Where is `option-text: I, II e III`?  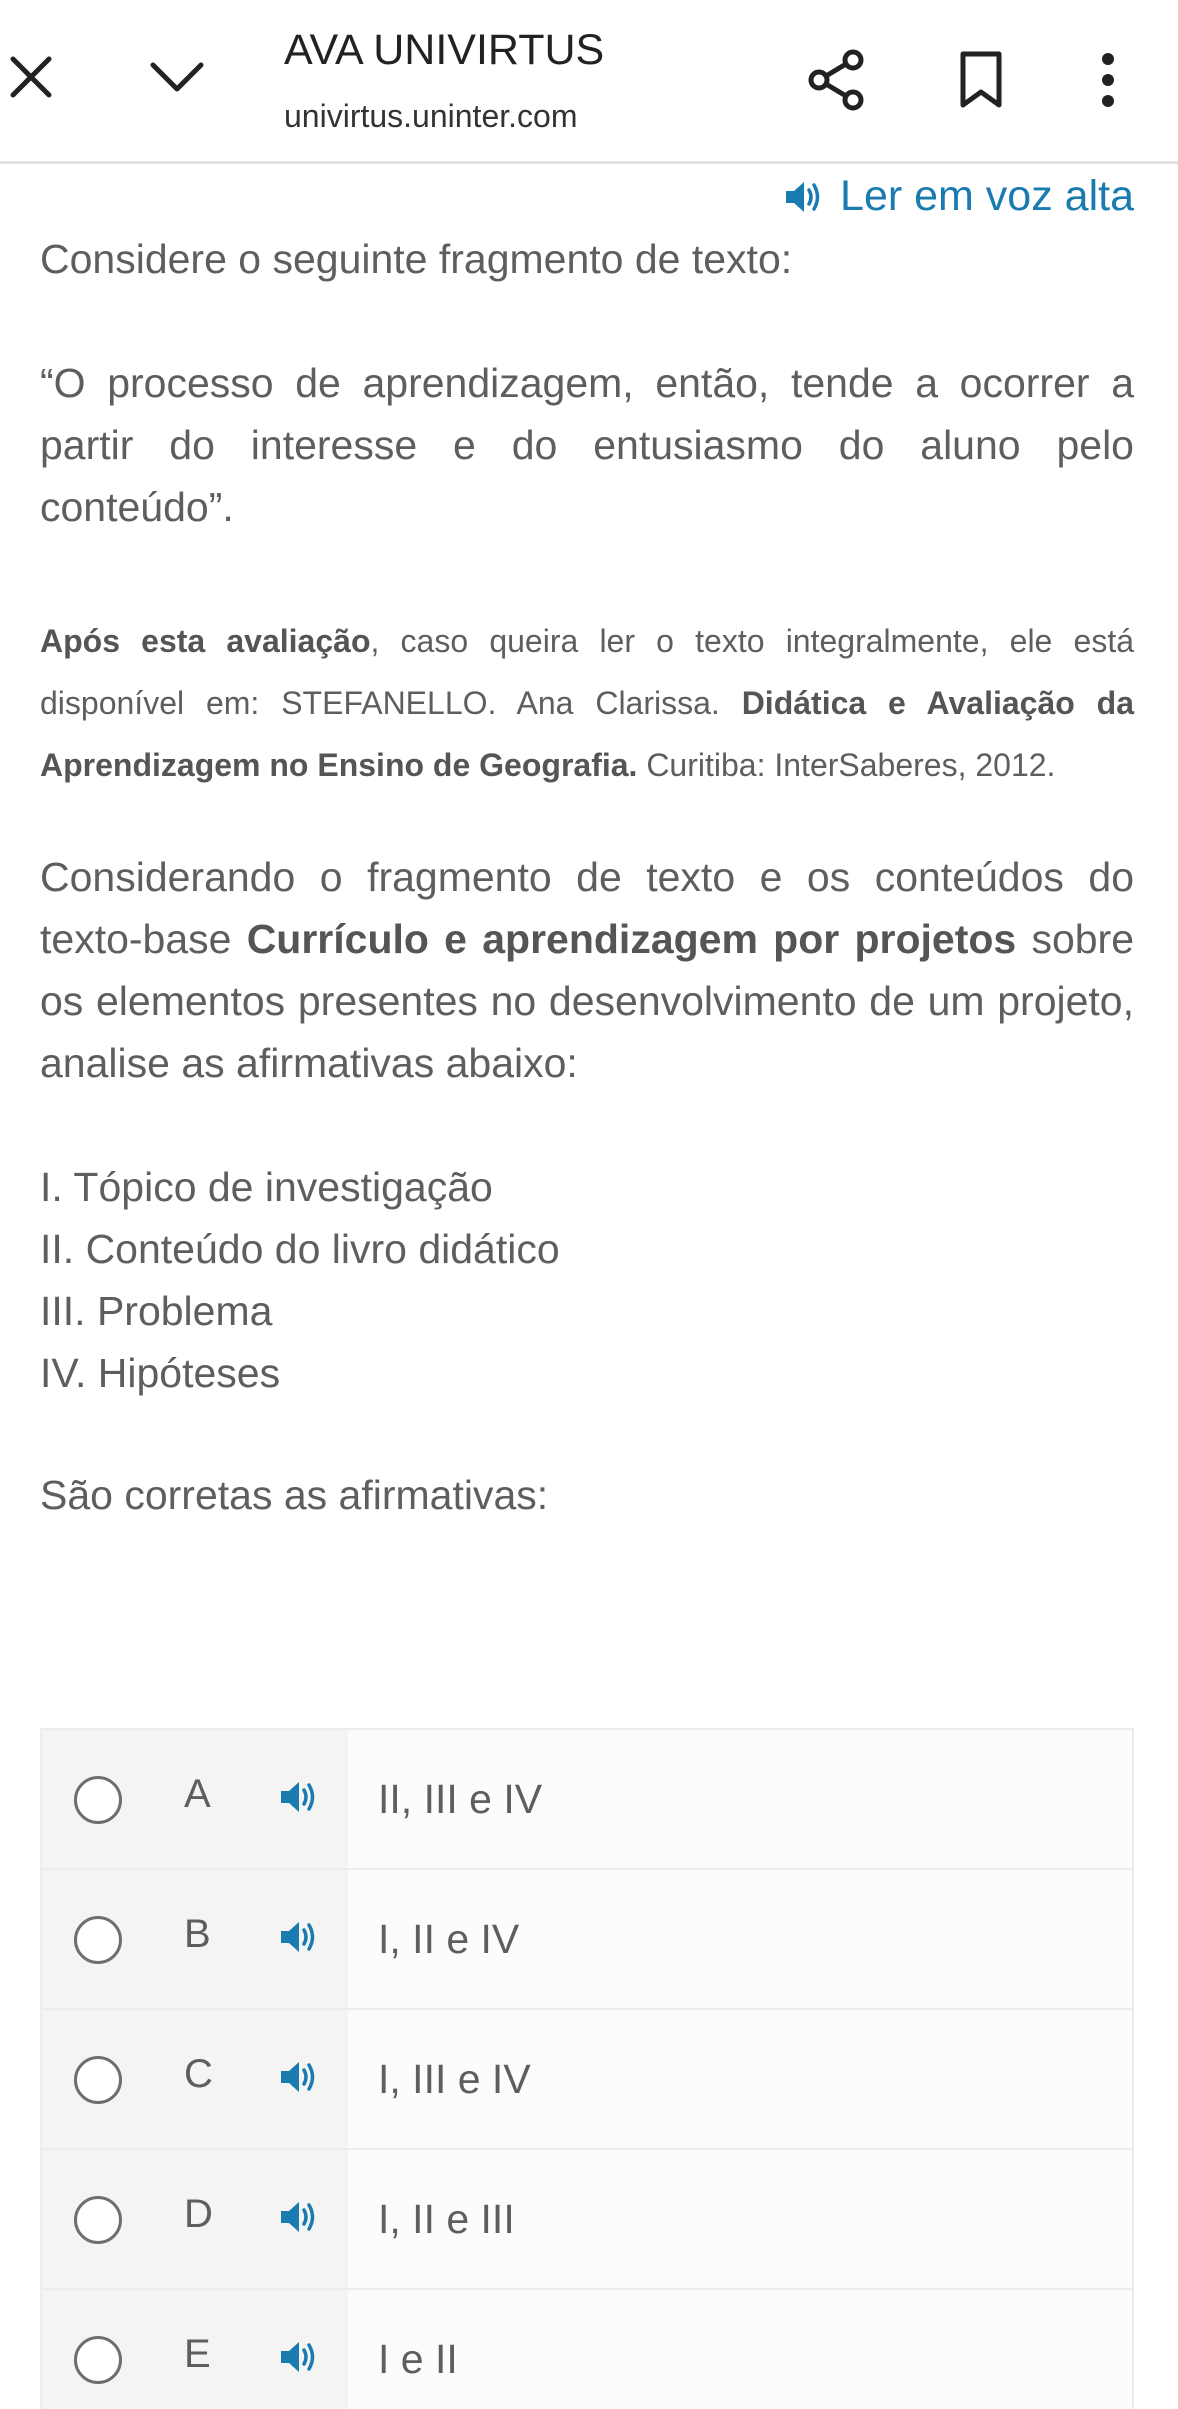
option-text: I, II e III is located at coordinates (740, 2219).